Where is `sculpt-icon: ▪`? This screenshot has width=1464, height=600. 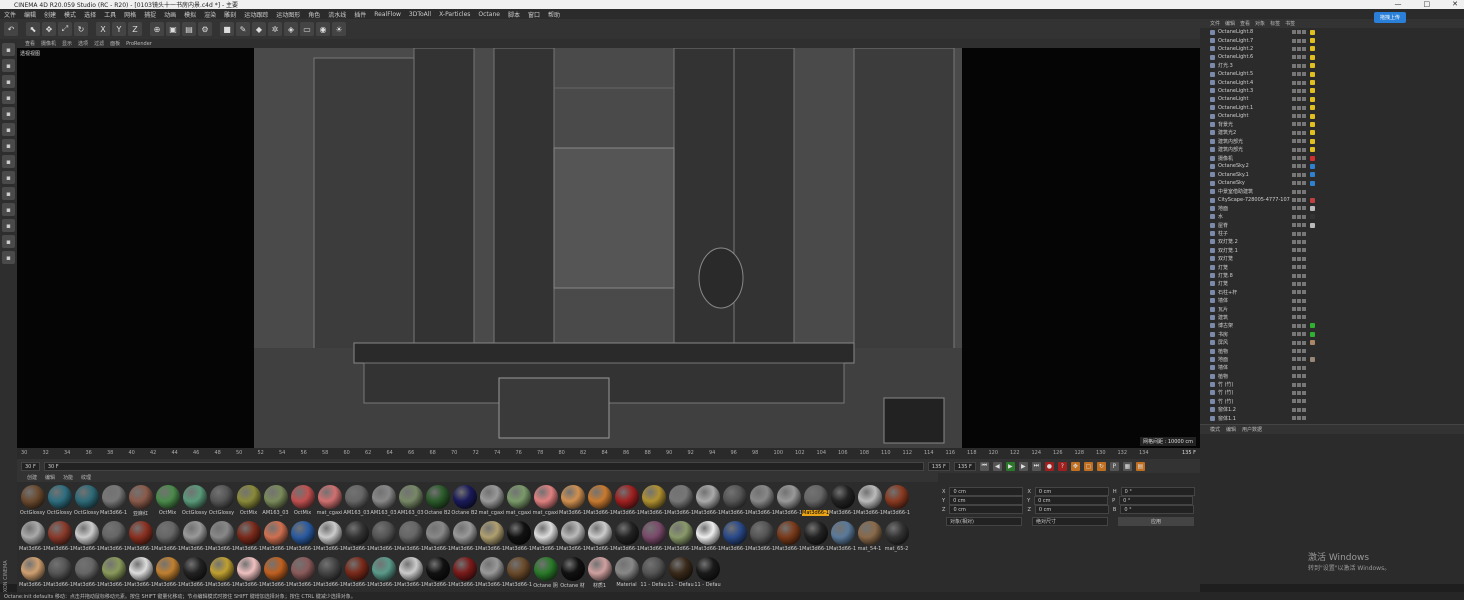 sculpt-icon: ▪ is located at coordinates (8, 193).